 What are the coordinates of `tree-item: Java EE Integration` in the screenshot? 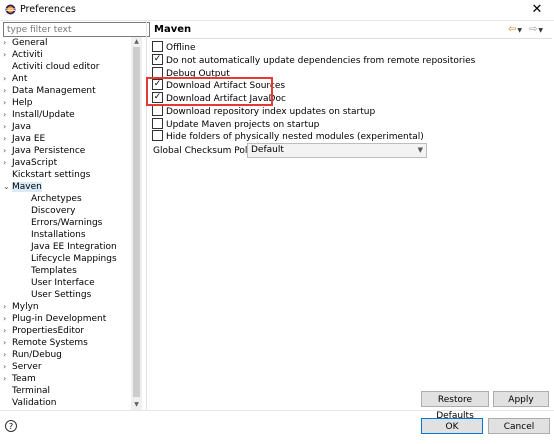 It's located at (69, 247).